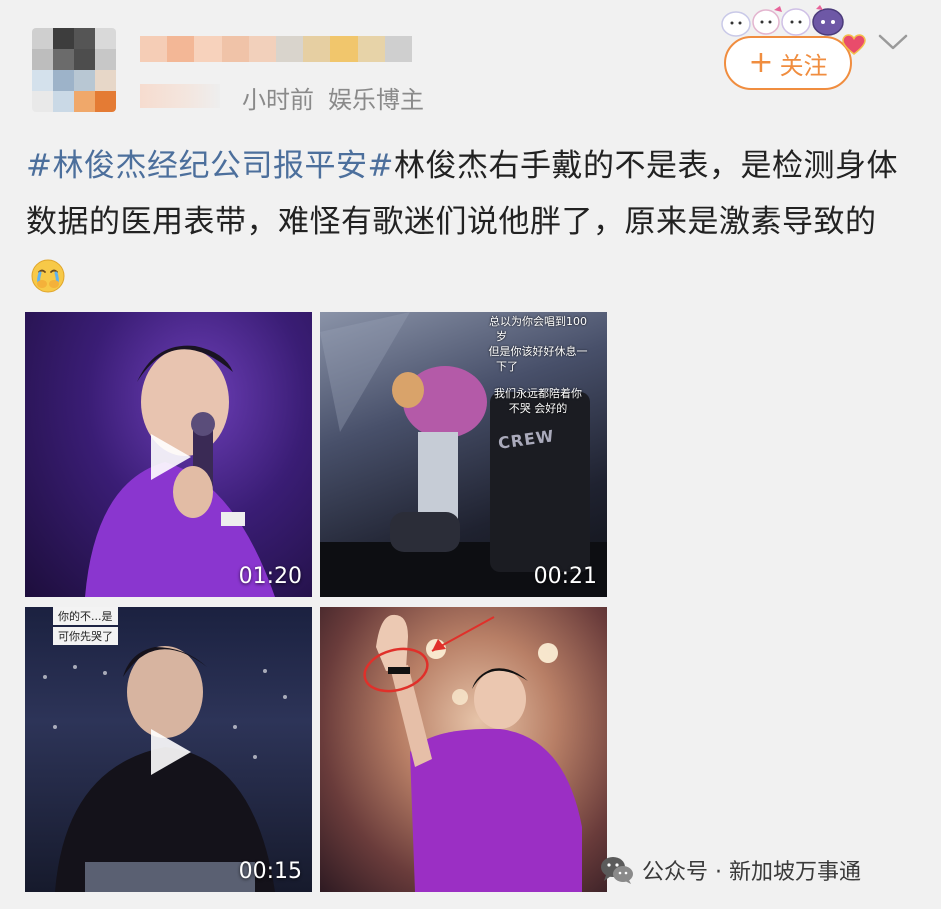 This screenshot has width=941, height=909. What do you see at coordinates (538, 408) in the screenshot?
I see `subtitle-line: 不哭 会好的` at bounding box center [538, 408].